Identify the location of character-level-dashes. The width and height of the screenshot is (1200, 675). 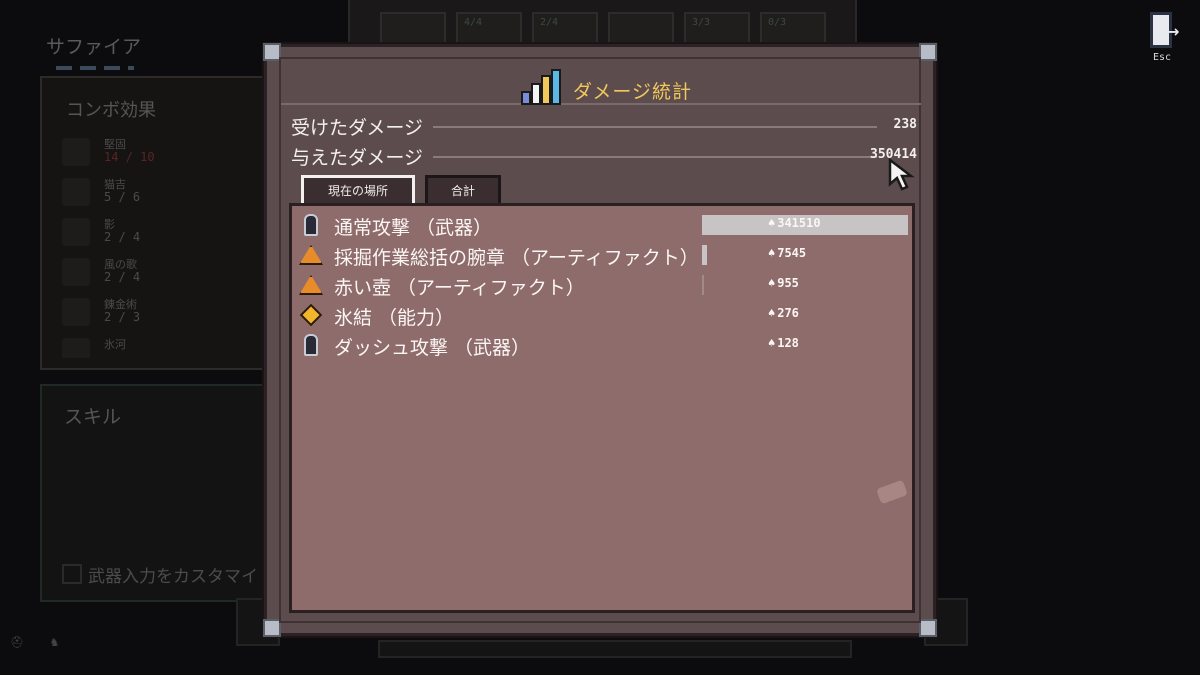
(95, 68).